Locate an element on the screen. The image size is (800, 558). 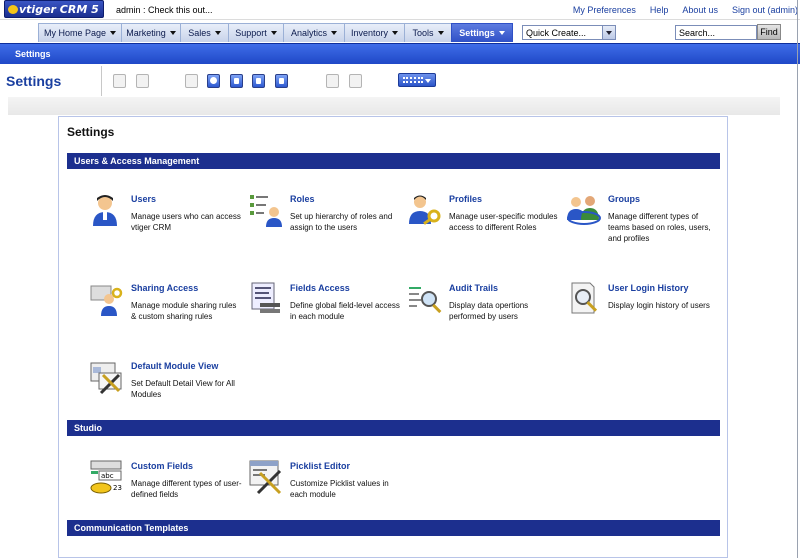
panel-title: Settings is located at coordinates (91, 132).